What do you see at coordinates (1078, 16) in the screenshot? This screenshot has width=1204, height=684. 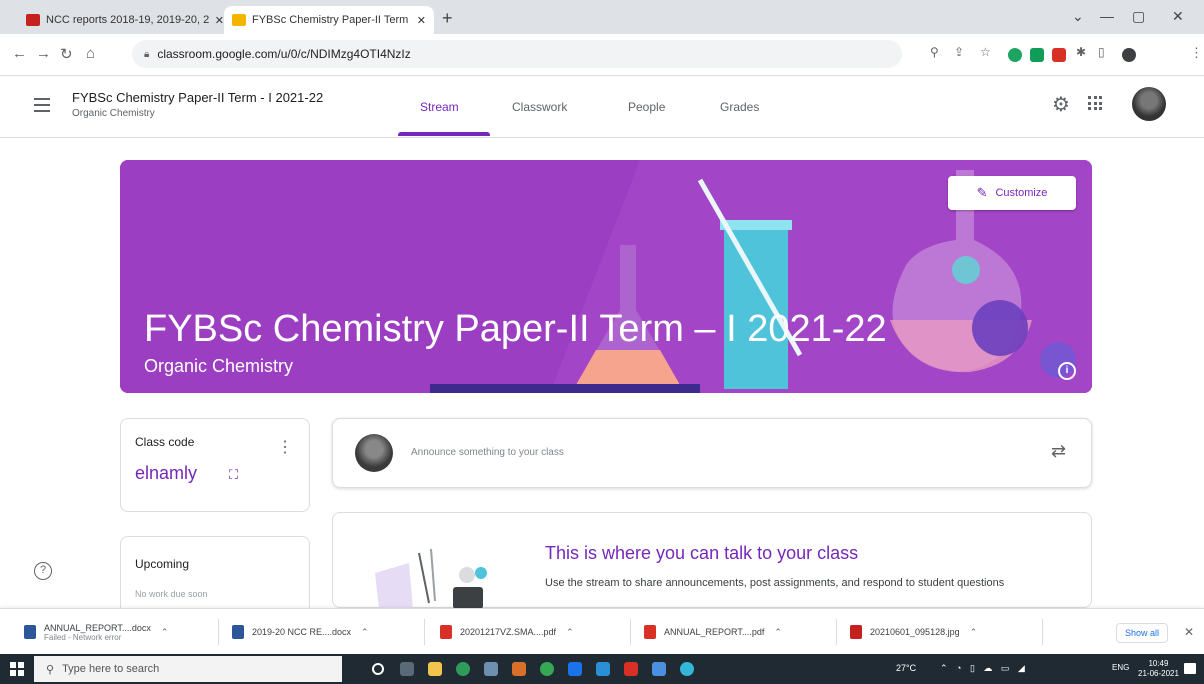 I see `tab-search-icon: ⌄` at bounding box center [1078, 16].